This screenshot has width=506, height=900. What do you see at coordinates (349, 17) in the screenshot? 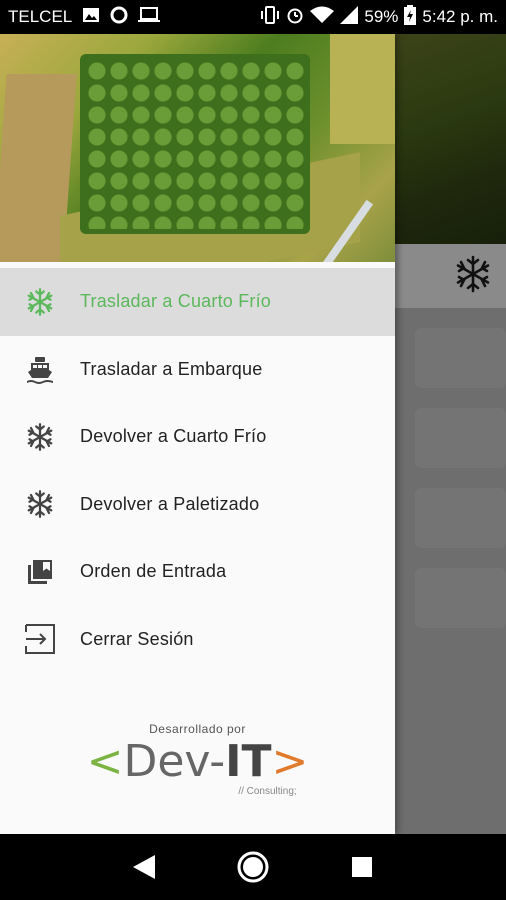
I see `signal-icon` at bounding box center [349, 17].